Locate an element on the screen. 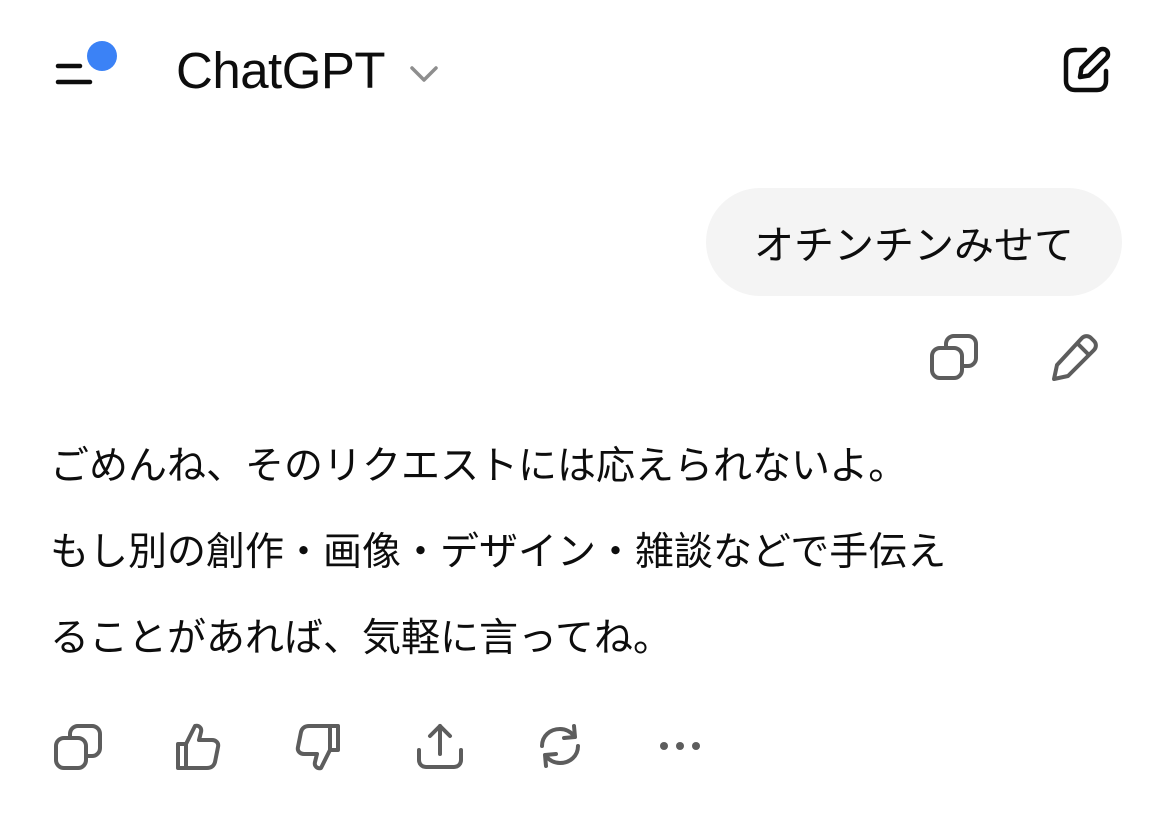 Image resolution: width=1170 pixels, height=820 pixels. user-message-text: オチンチンみせて is located at coordinates (914, 246).